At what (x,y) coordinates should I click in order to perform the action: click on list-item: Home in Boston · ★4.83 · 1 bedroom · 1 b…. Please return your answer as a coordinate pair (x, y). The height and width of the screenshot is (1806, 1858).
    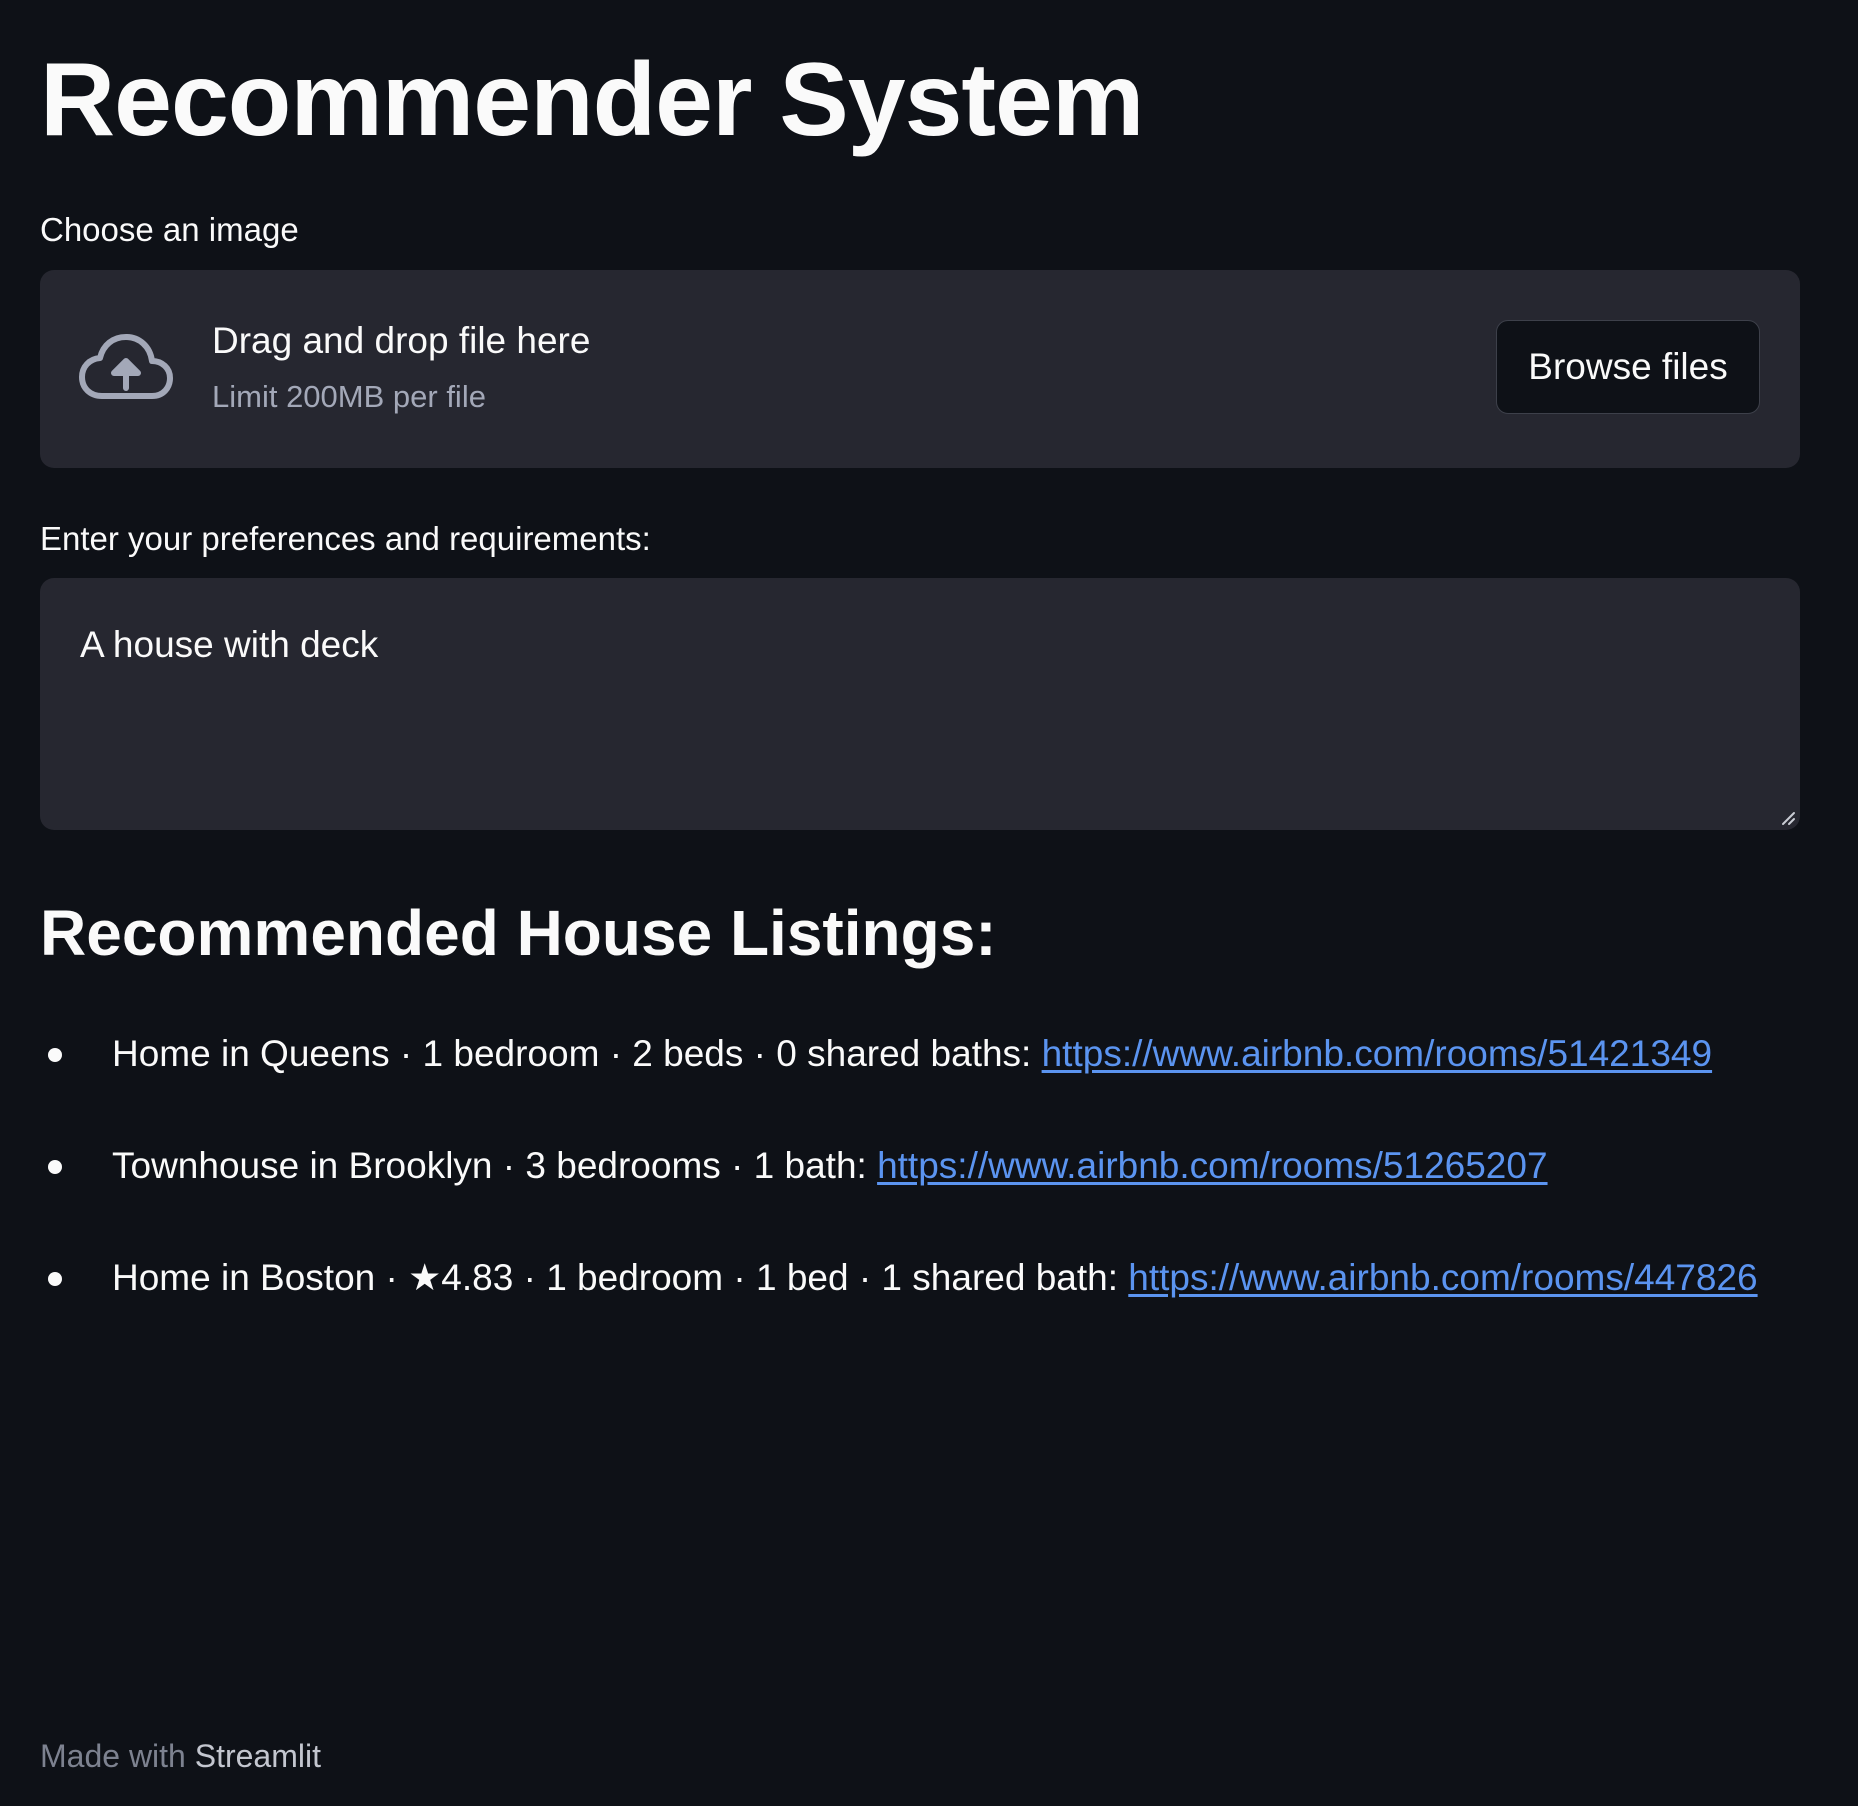
    Looking at the image, I should click on (920, 1304).